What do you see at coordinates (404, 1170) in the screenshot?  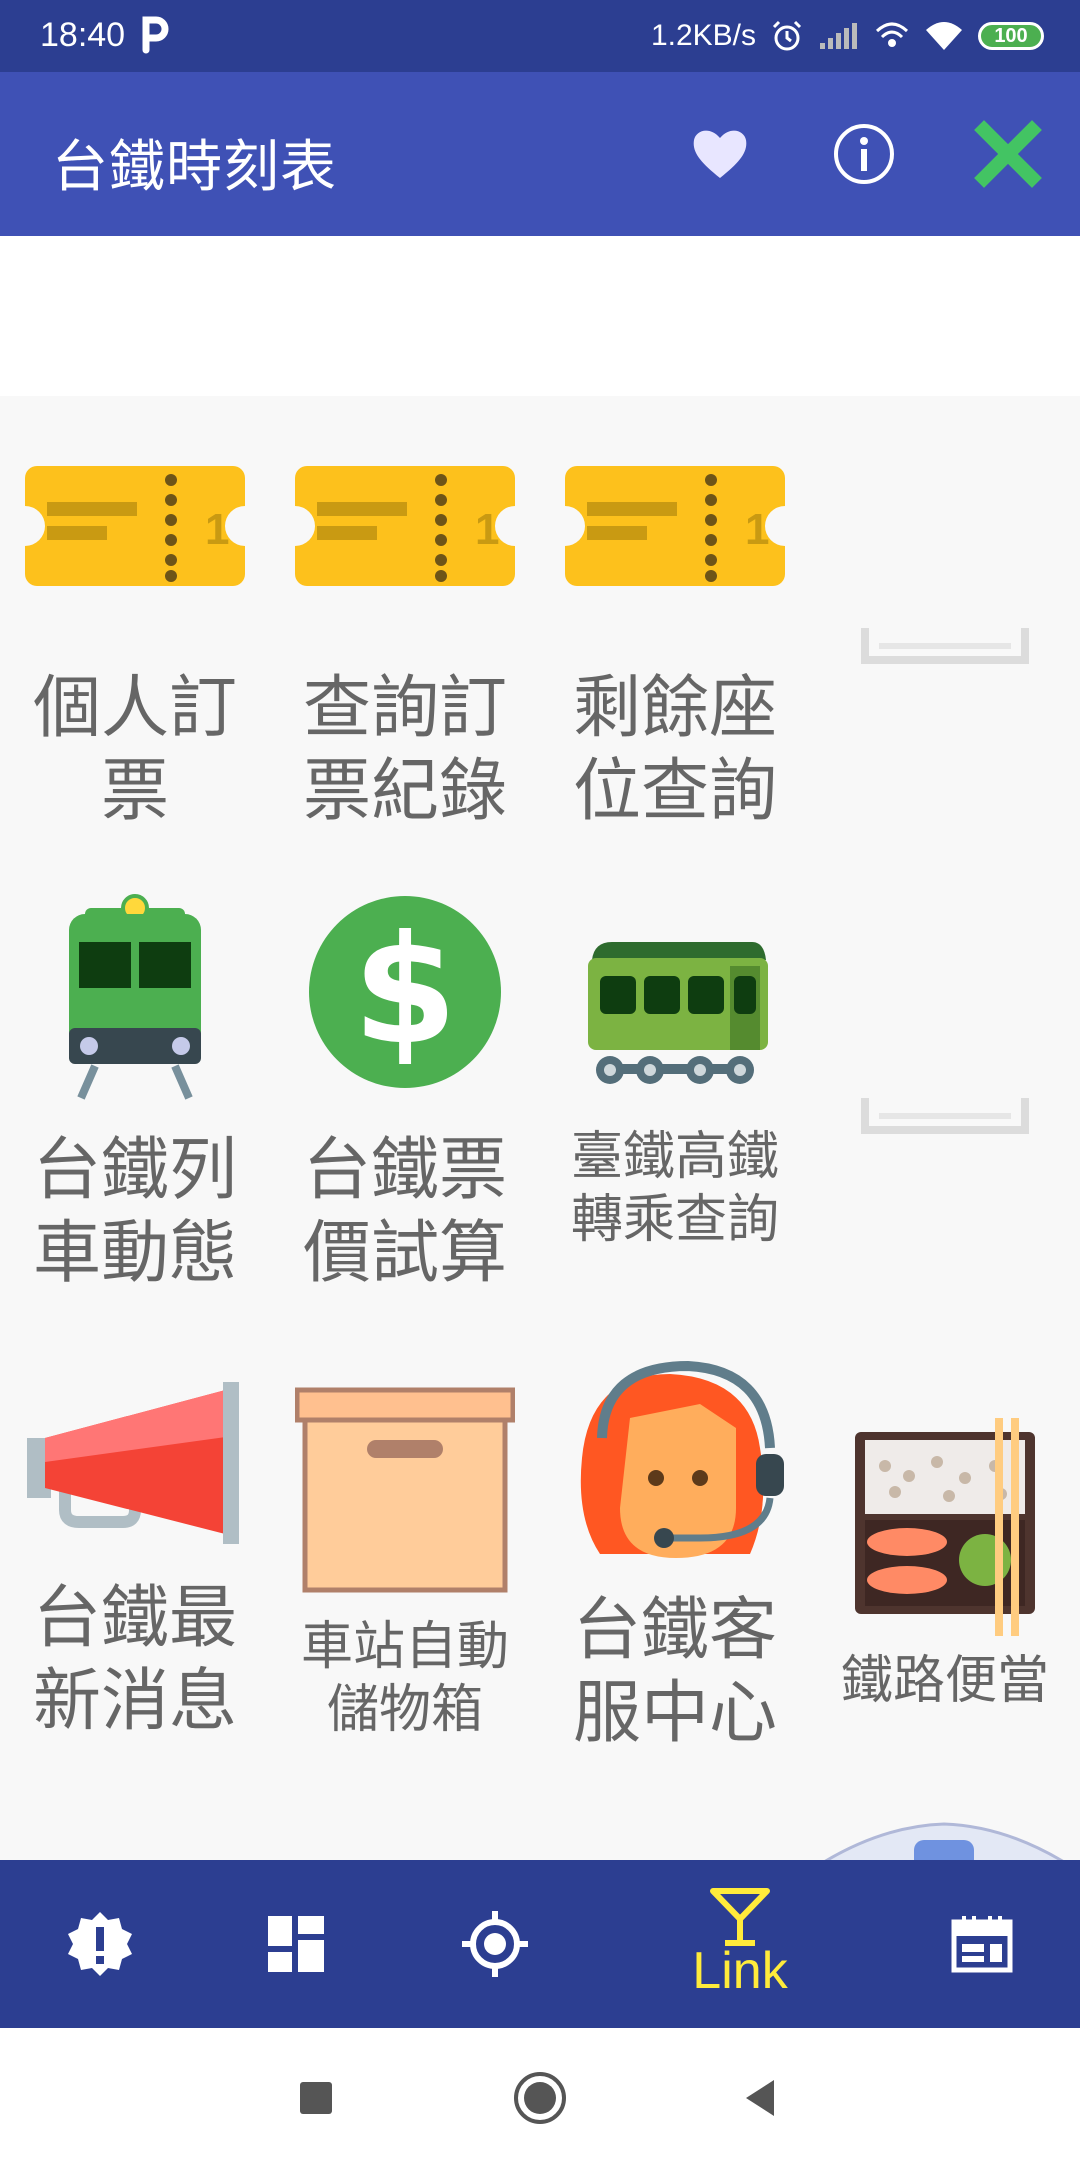 I see `tile-label-line1: 台鐵票` at bounding box center [404, 1170].